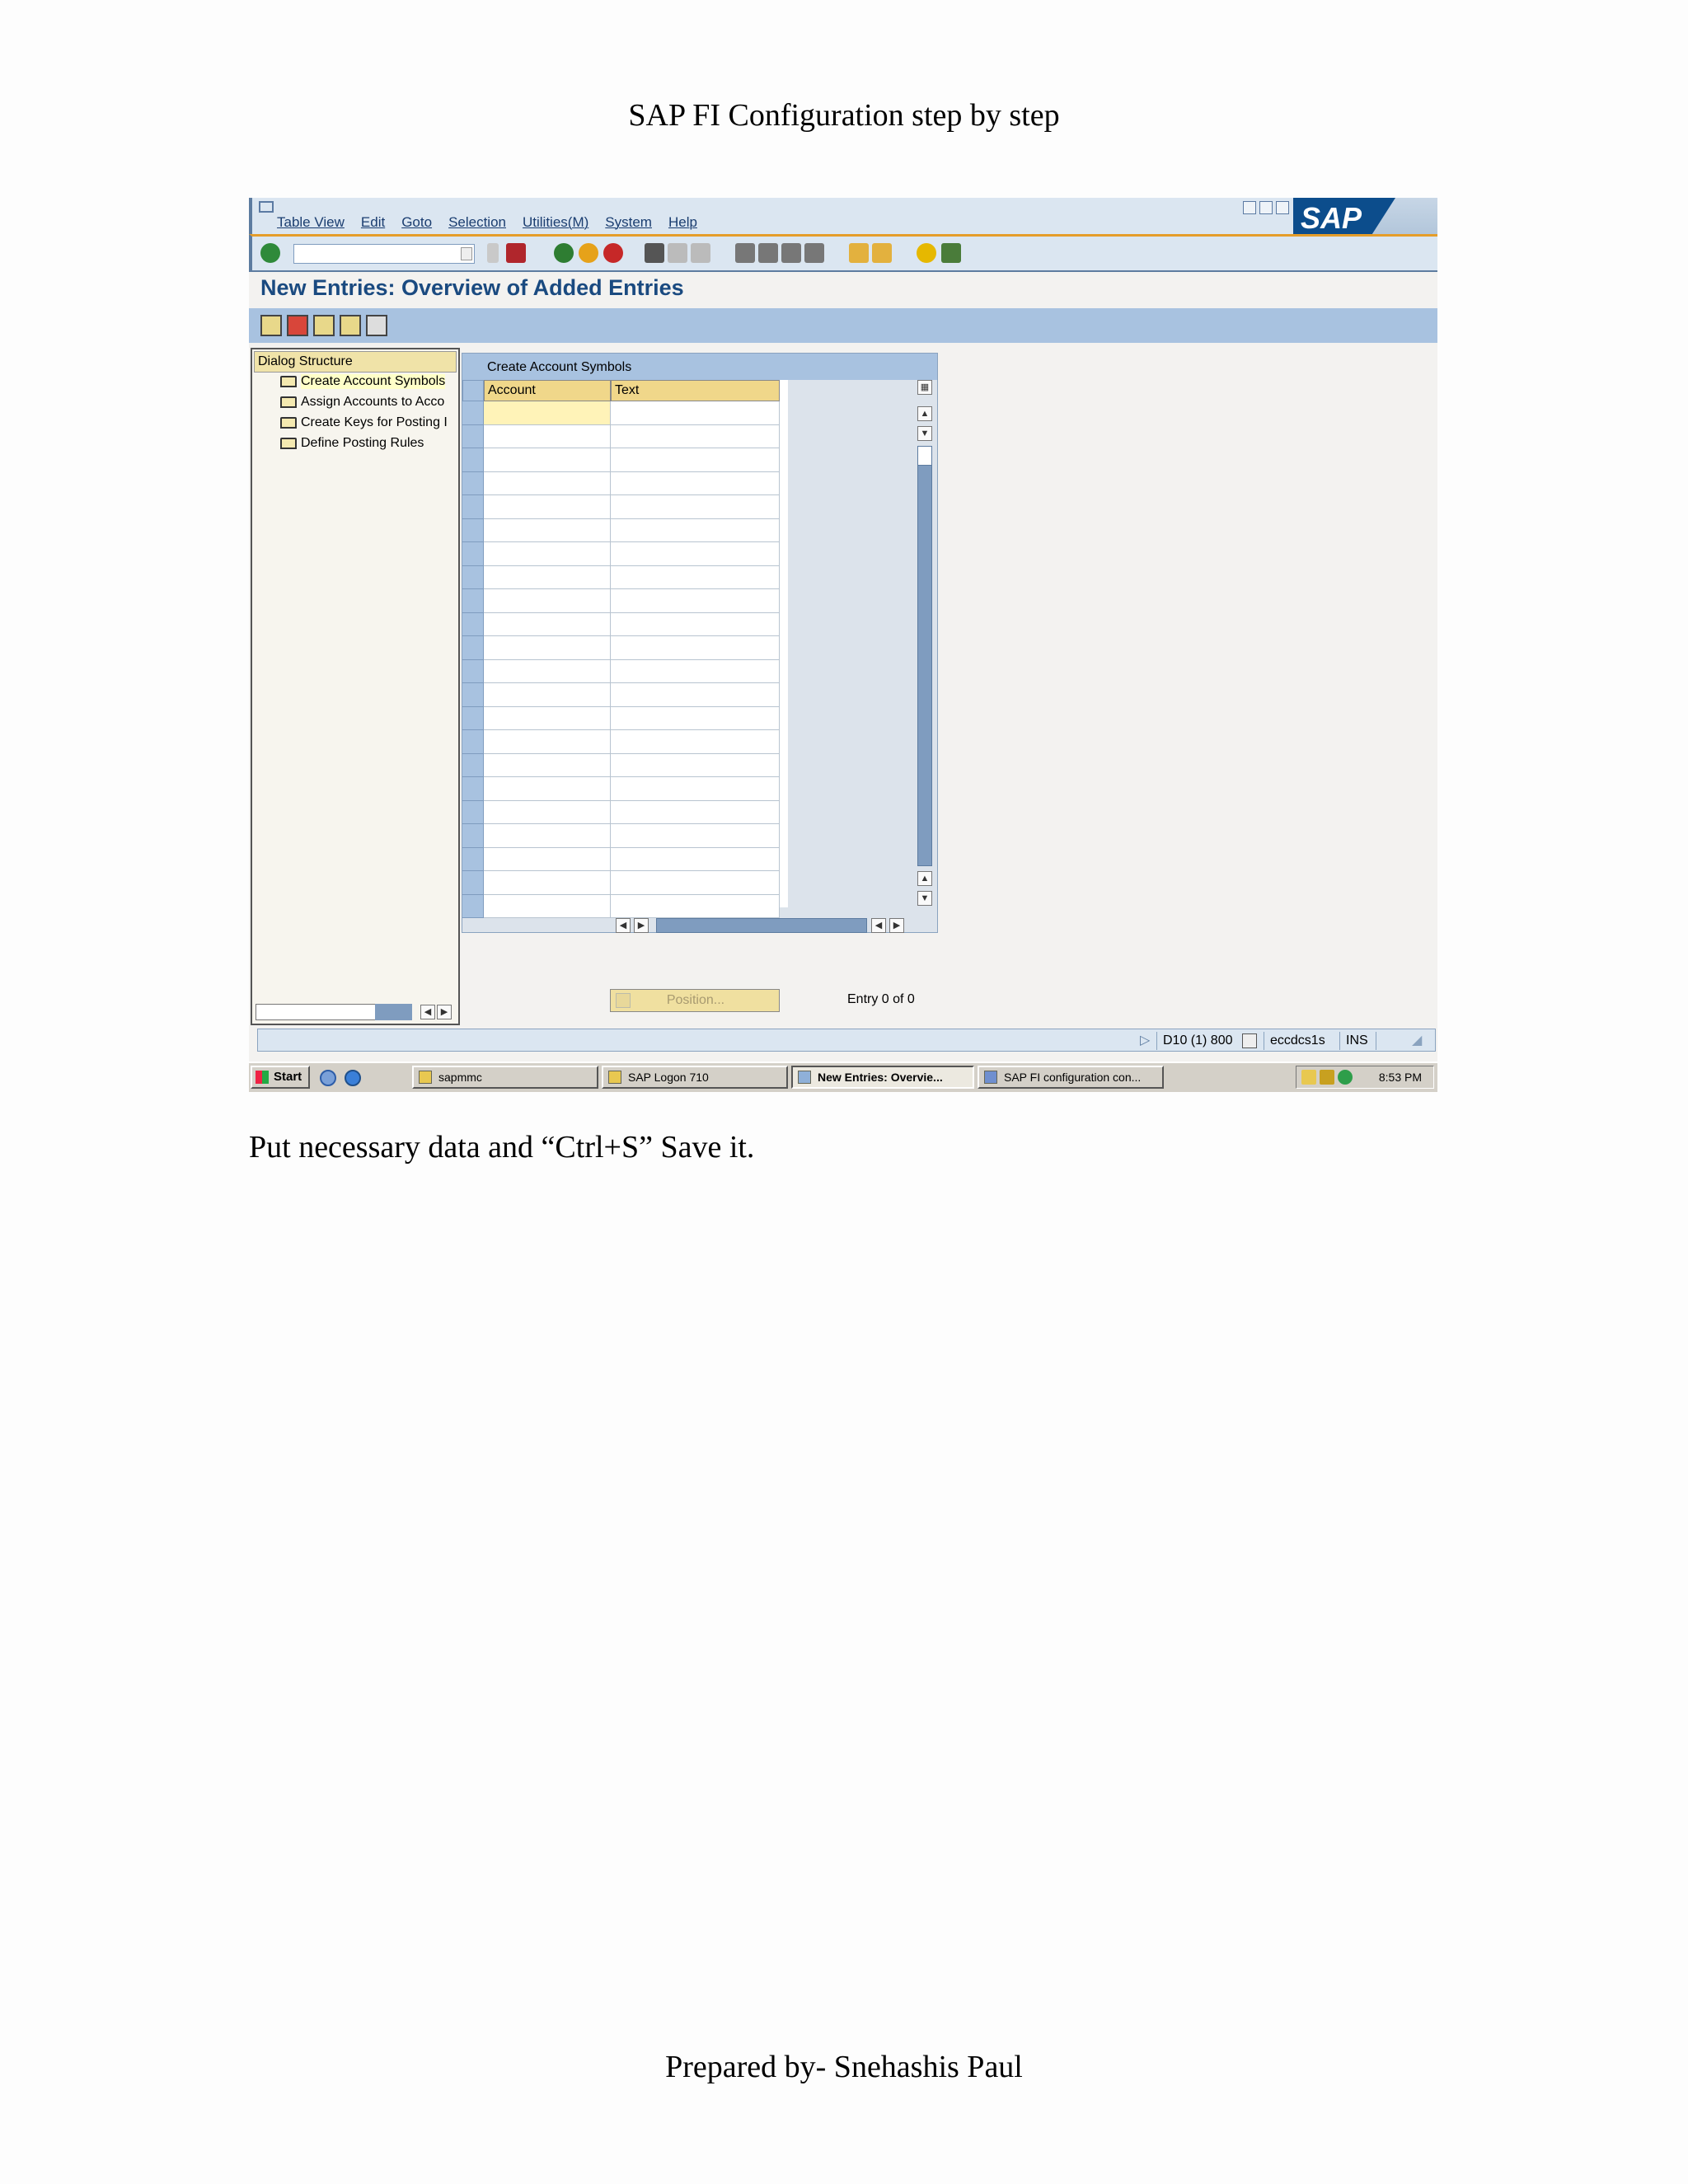 The width and height of the screenshot is (1688, 2184). Describe the element at coordinates (925, 433) in the screenshot. I see `scroll-down-icon: ▼` at that location.